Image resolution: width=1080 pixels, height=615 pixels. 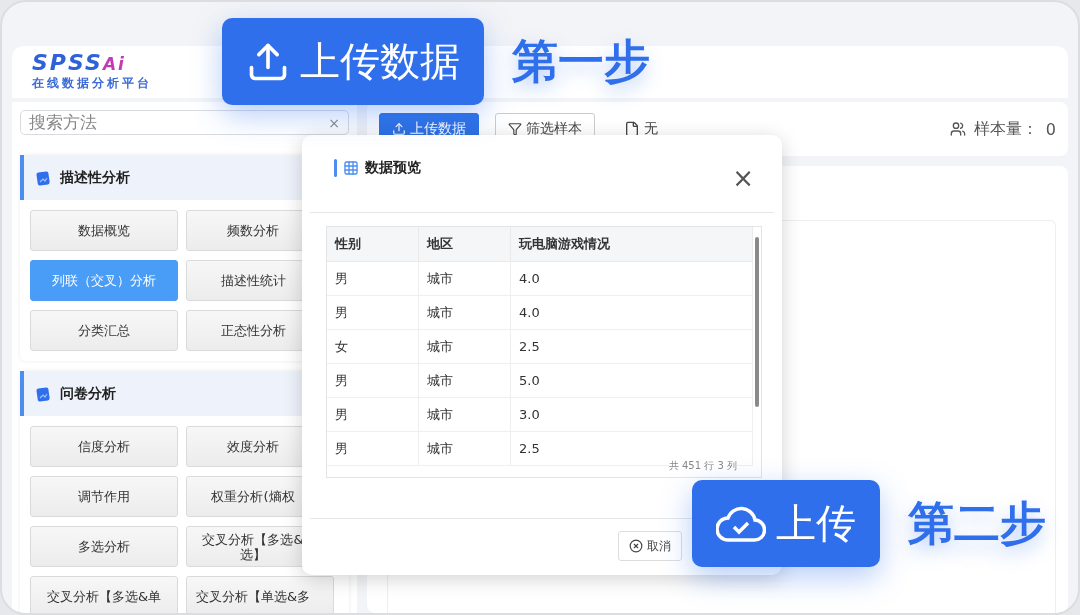 What do you see at coordinates (92, 83) in the screenshot?
I see `logo-tagline: 在线数据分析平台` at bounding box center [92, 83].